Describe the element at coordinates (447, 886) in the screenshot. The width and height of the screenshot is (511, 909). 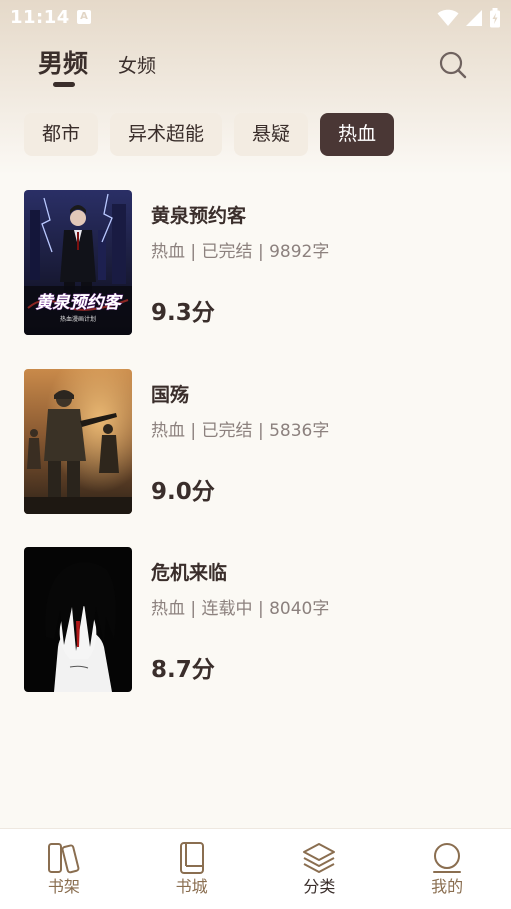
I see `nav-label: 我的` at that location.